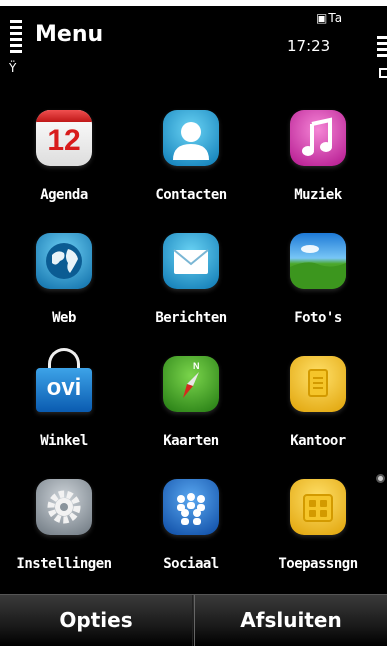  What do you see at coordinates (383, 73) in the screenshot?
I see `battery-body-icon` at bounding box center [383, 73].